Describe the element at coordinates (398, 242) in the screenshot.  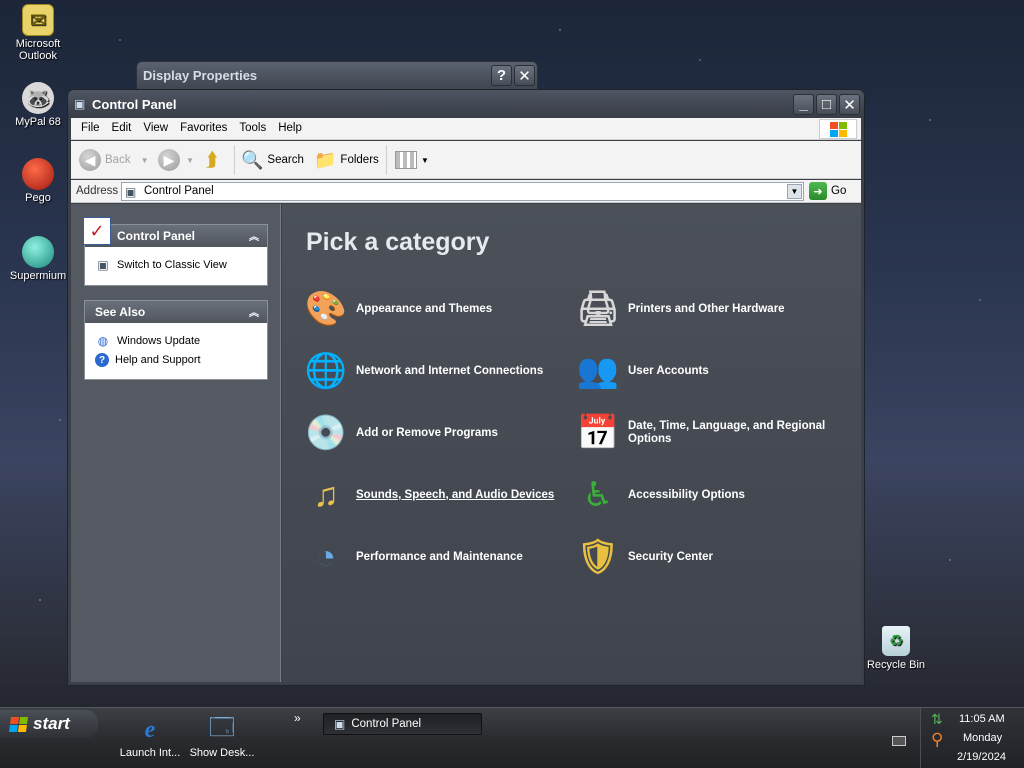
I see `page-title: Pick a category` at that location.